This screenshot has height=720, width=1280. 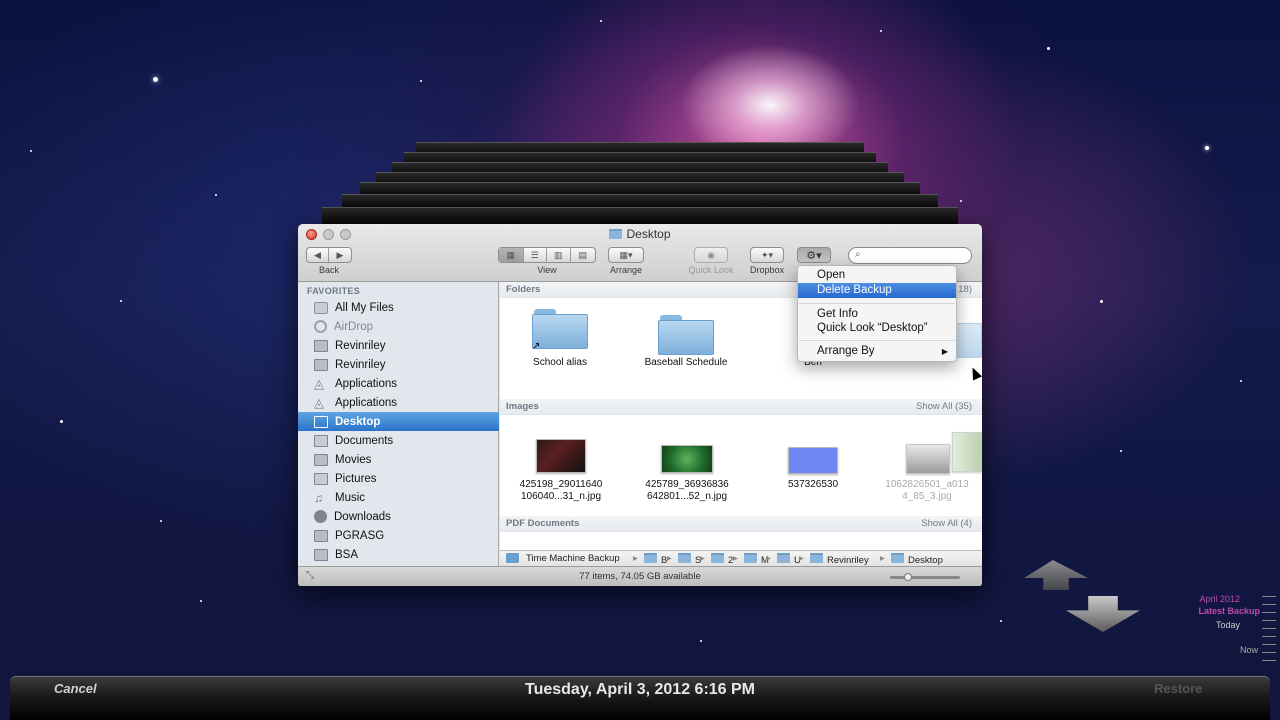 What do you see at coordinates (398, 459) in the screenshot?
I see `sidebar-item-movies: Movies` at bounding box center [398, 459].